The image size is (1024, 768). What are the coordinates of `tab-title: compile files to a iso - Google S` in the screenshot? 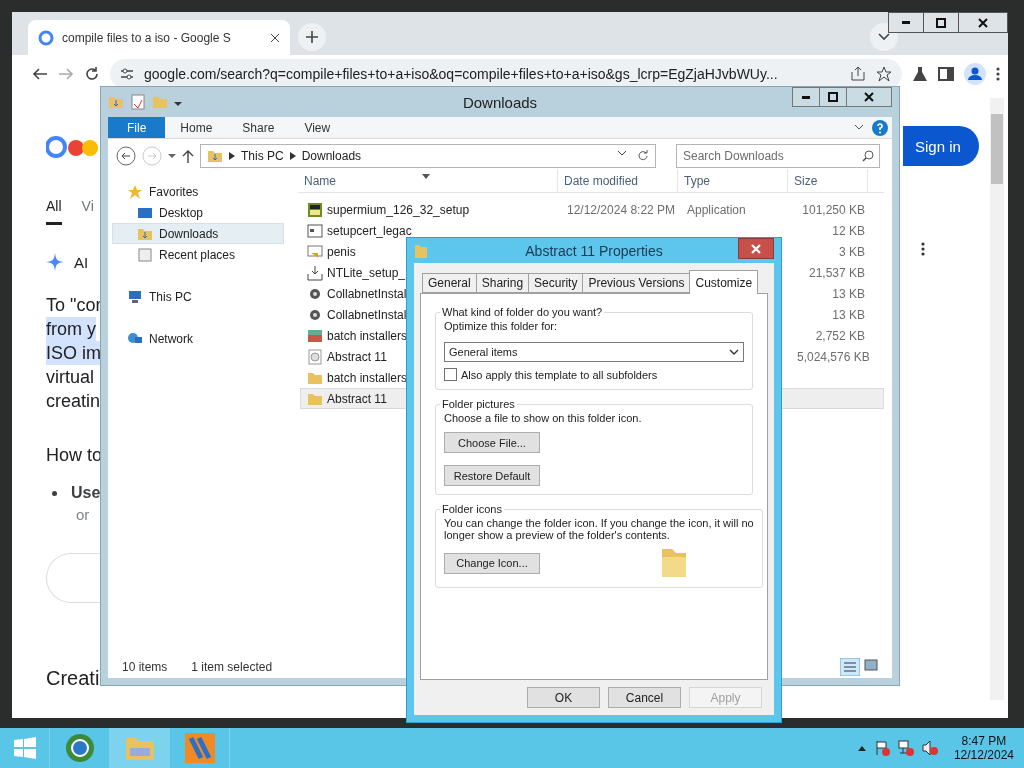 It's located at (147, 37).